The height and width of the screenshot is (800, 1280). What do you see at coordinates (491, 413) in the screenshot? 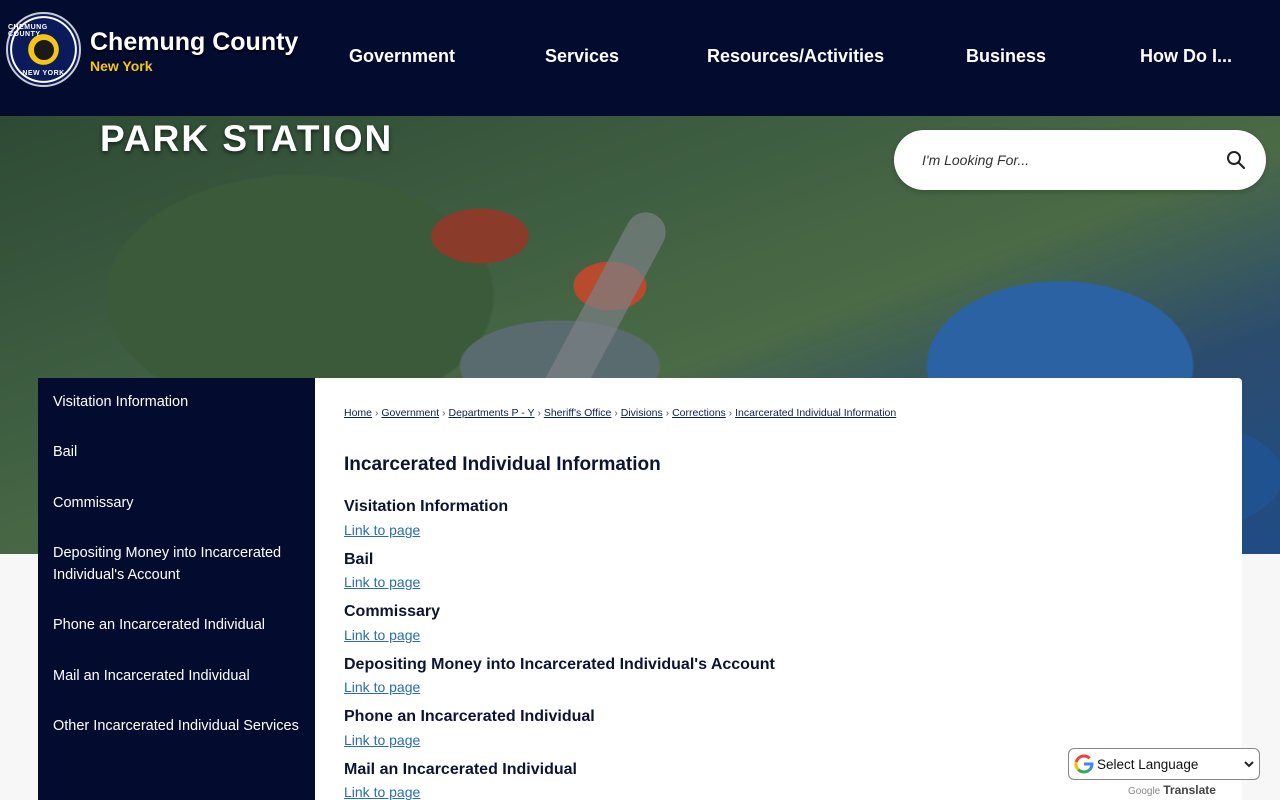
I see `breadcrumb-departments: Departments P - Y` at bounding box center [491, 413].